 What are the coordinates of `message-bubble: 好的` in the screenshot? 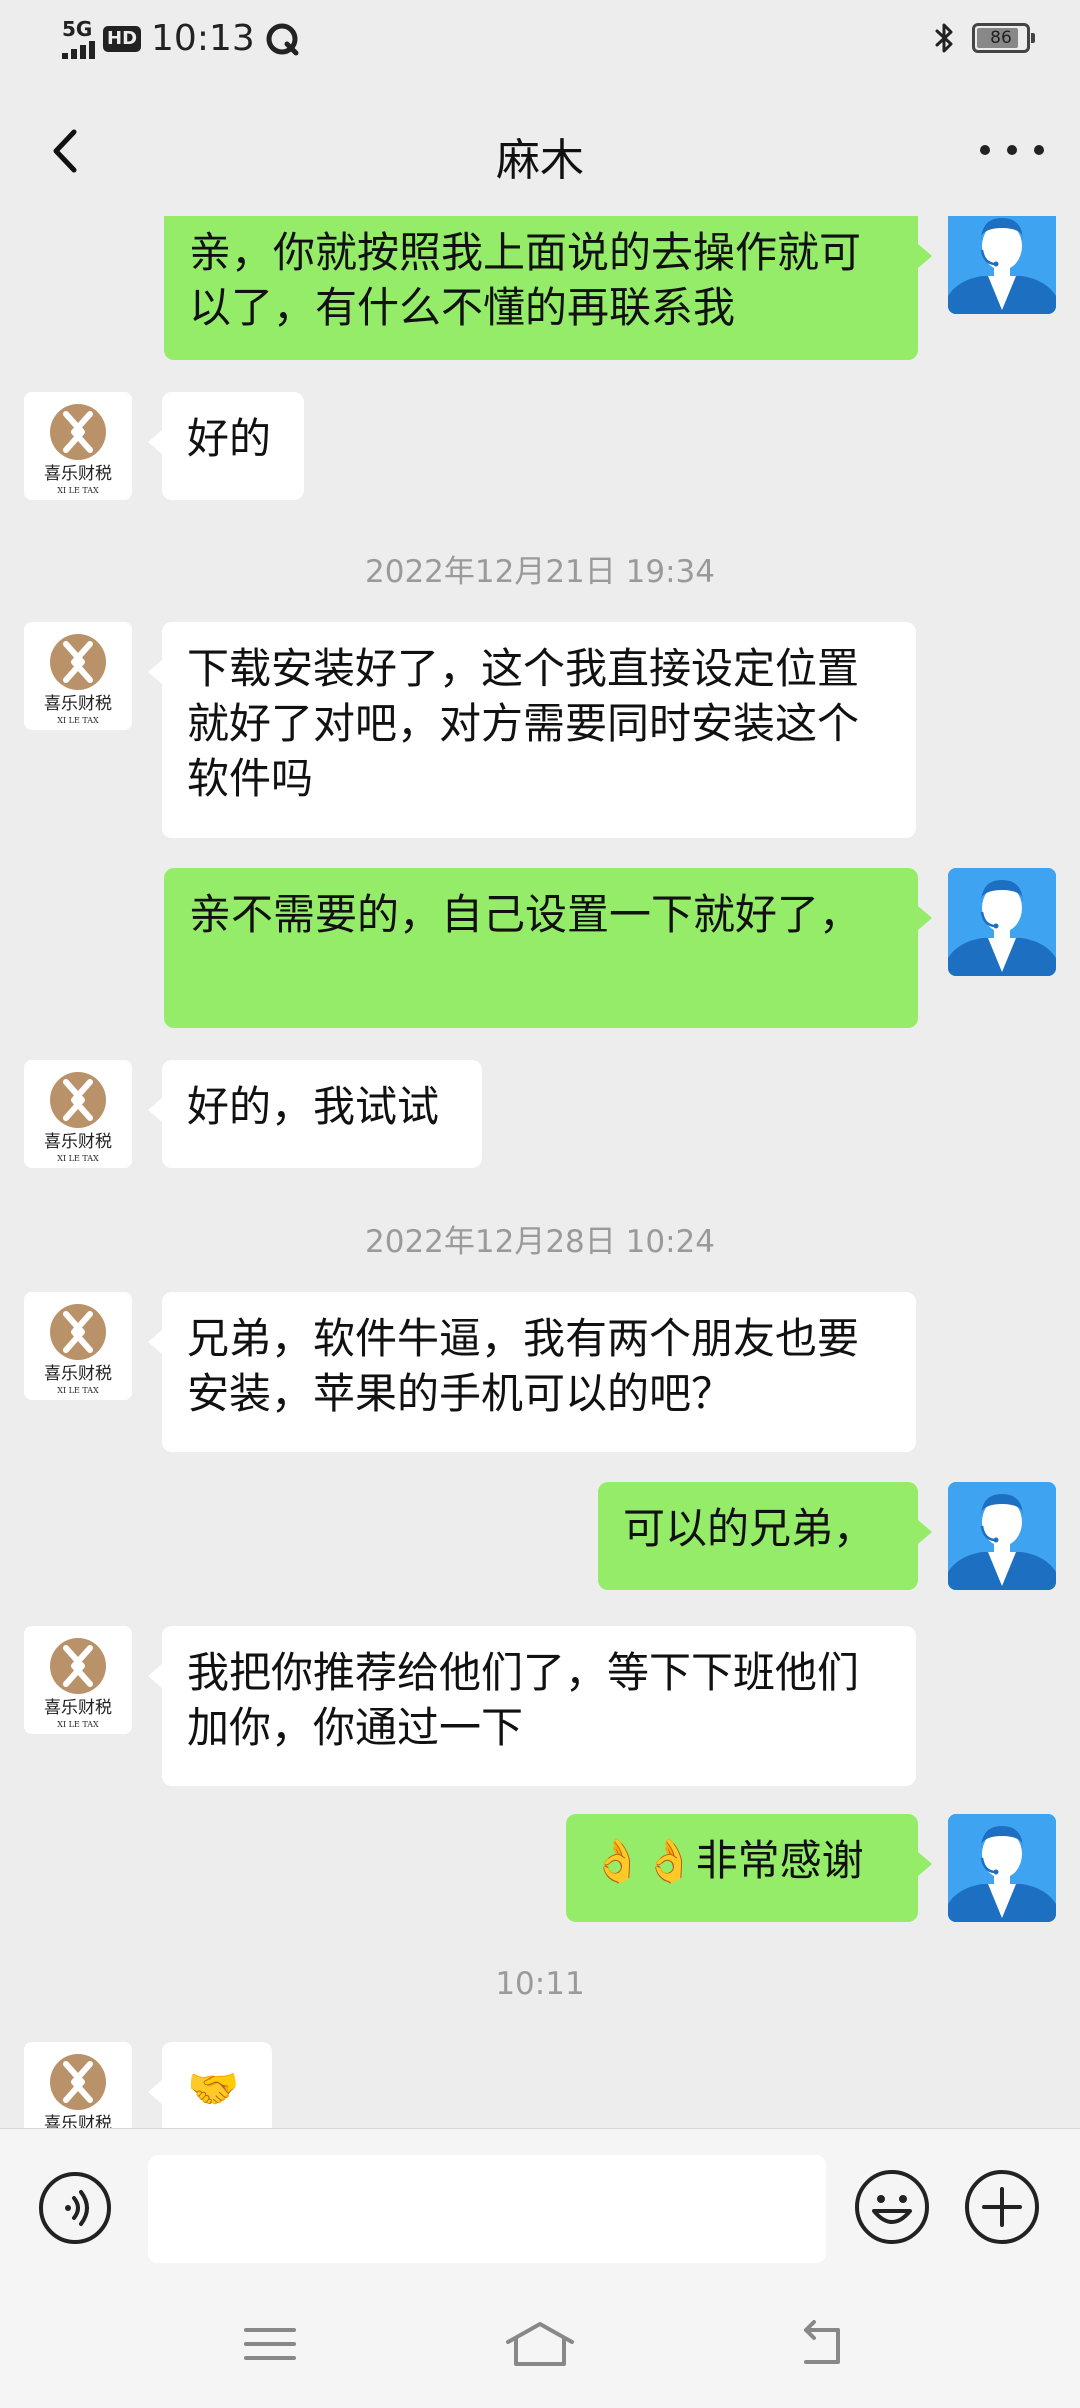 It's located at (226, 446).